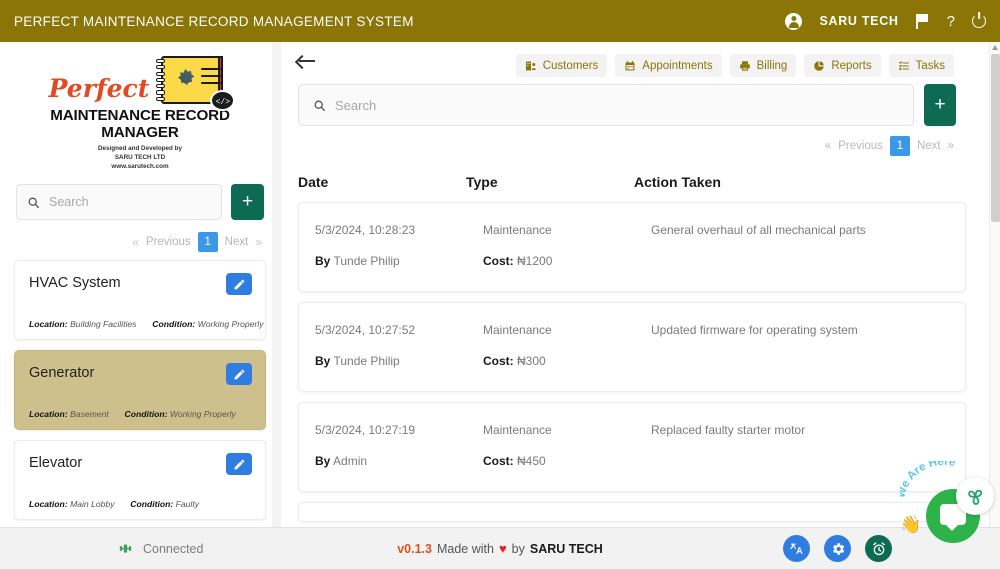 This screenshot has height=569, width=1000. I want to click on edit-pencil-icon, so click(239, 284).